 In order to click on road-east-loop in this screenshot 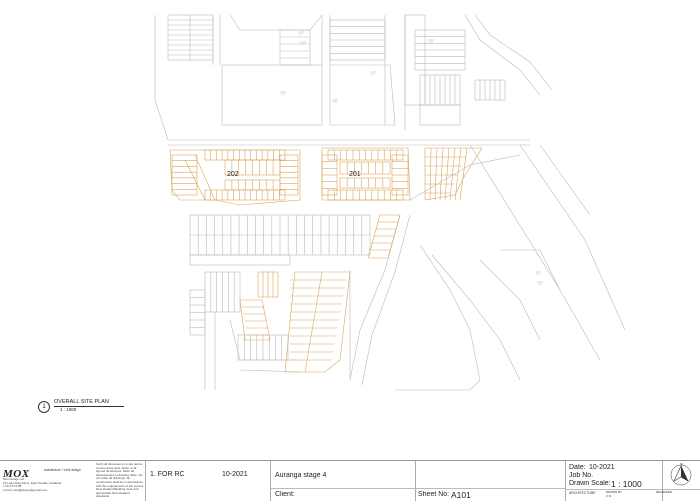, I will do `click(530, 270)`.